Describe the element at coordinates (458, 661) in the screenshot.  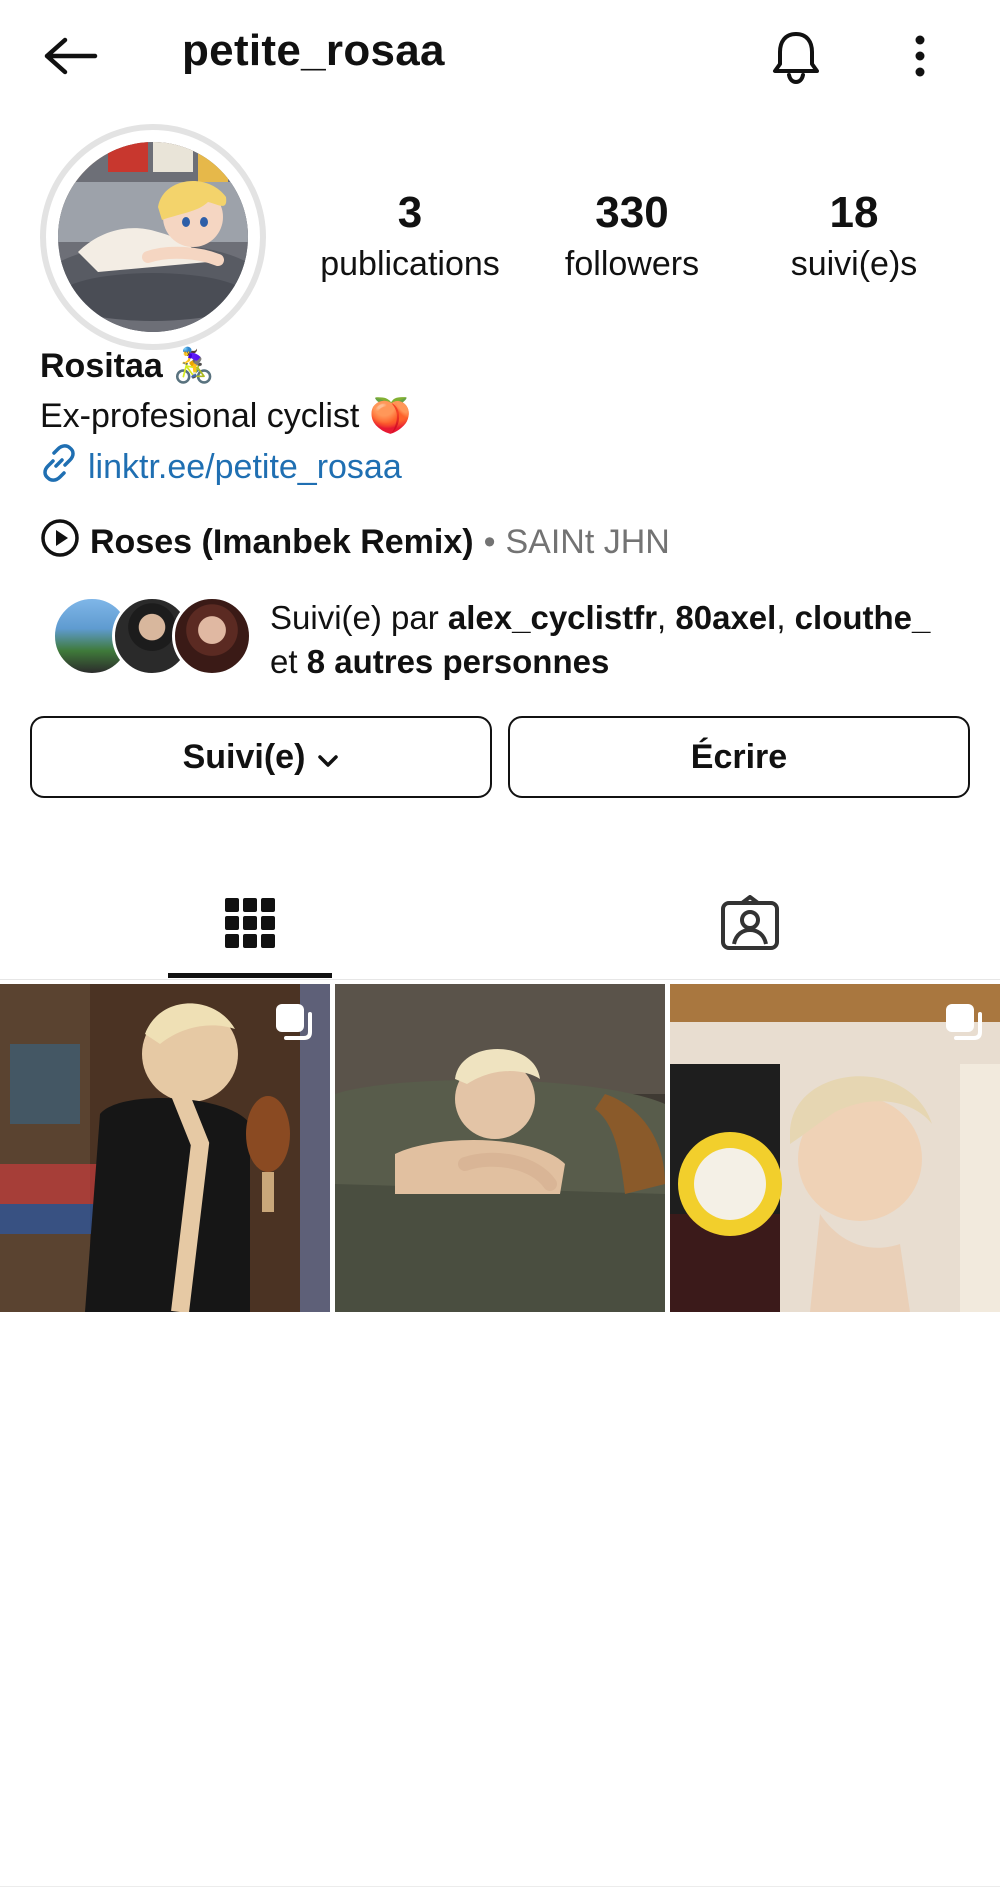
I see `mutual-others: 8 autres personnes` at that location.